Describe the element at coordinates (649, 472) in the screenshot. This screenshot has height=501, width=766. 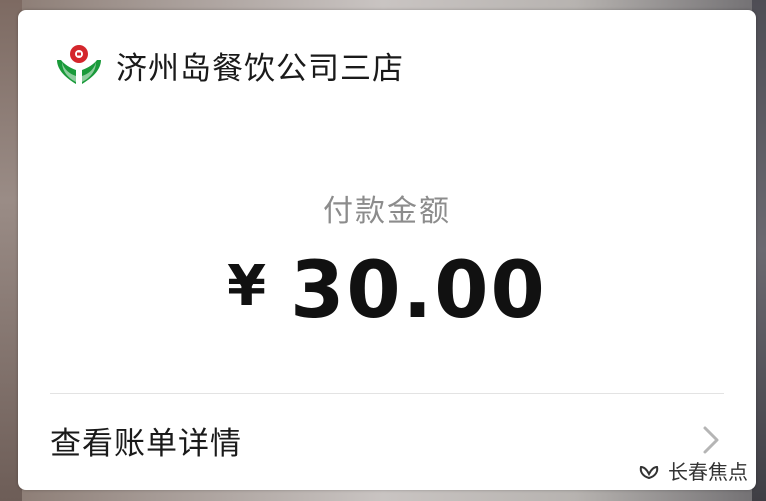
I see `wechat-channel-icon` at that location.